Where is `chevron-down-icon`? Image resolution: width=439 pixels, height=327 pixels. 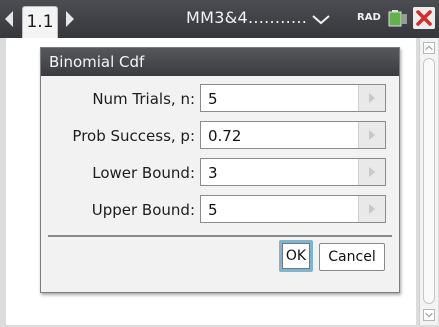 chevron-down-icon is located at coordinates (321, 20).